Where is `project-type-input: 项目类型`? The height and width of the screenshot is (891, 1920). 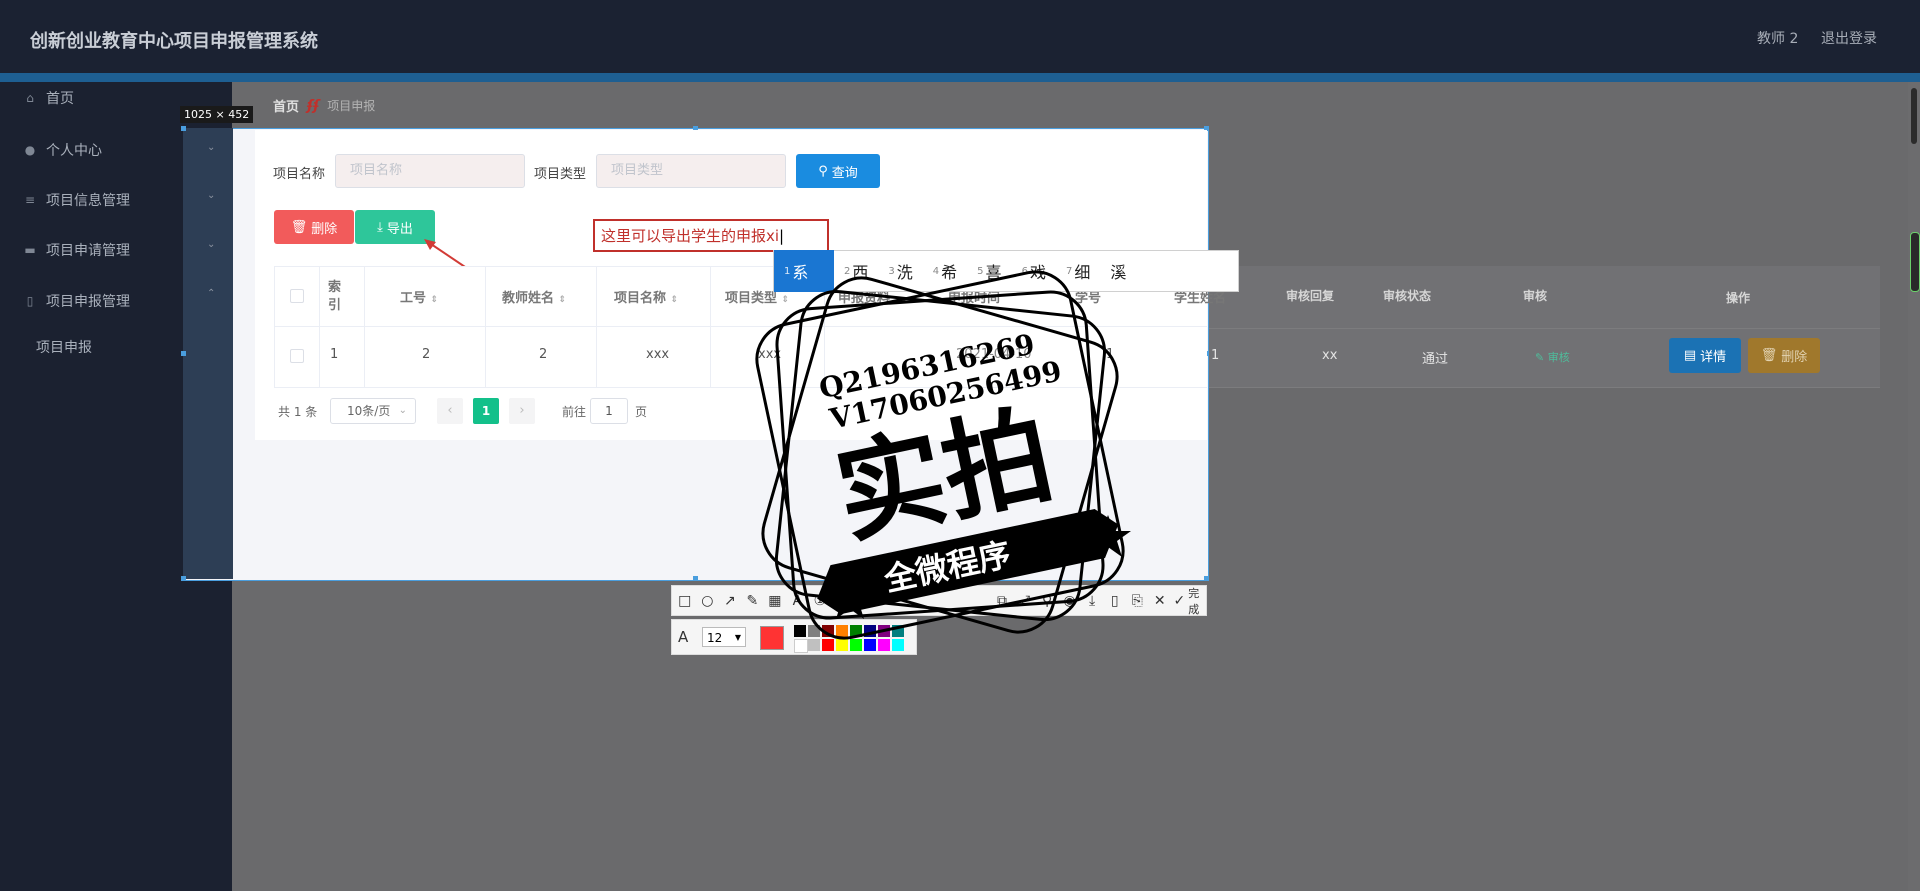 project-type-input: 项目类型 is located at coordinates (691, 171).